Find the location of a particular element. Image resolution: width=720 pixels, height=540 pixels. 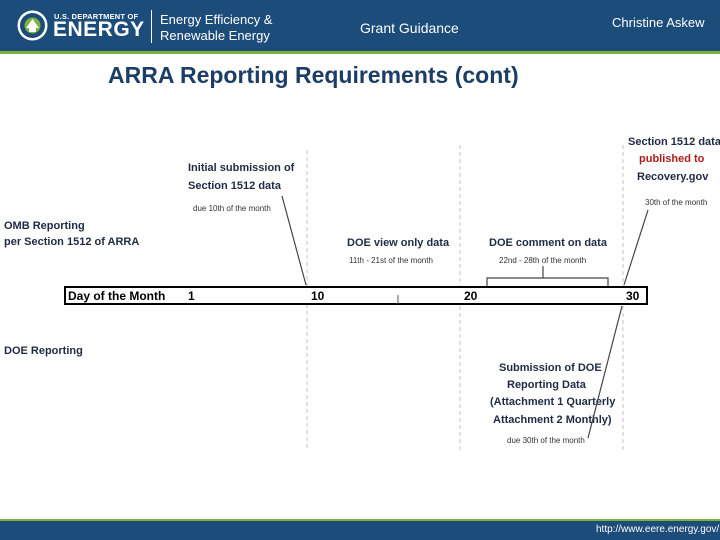

header-section-title: Grant Guidance is located at coordinates (409, 28).